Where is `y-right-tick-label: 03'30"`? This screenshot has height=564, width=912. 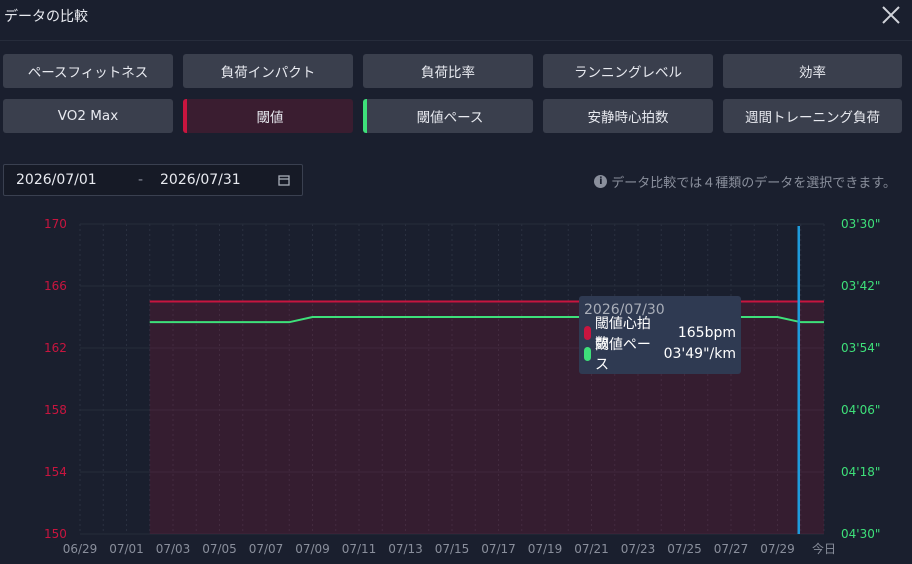
y-right-tick-label: 03'30" is located at coordinates (860, 224).